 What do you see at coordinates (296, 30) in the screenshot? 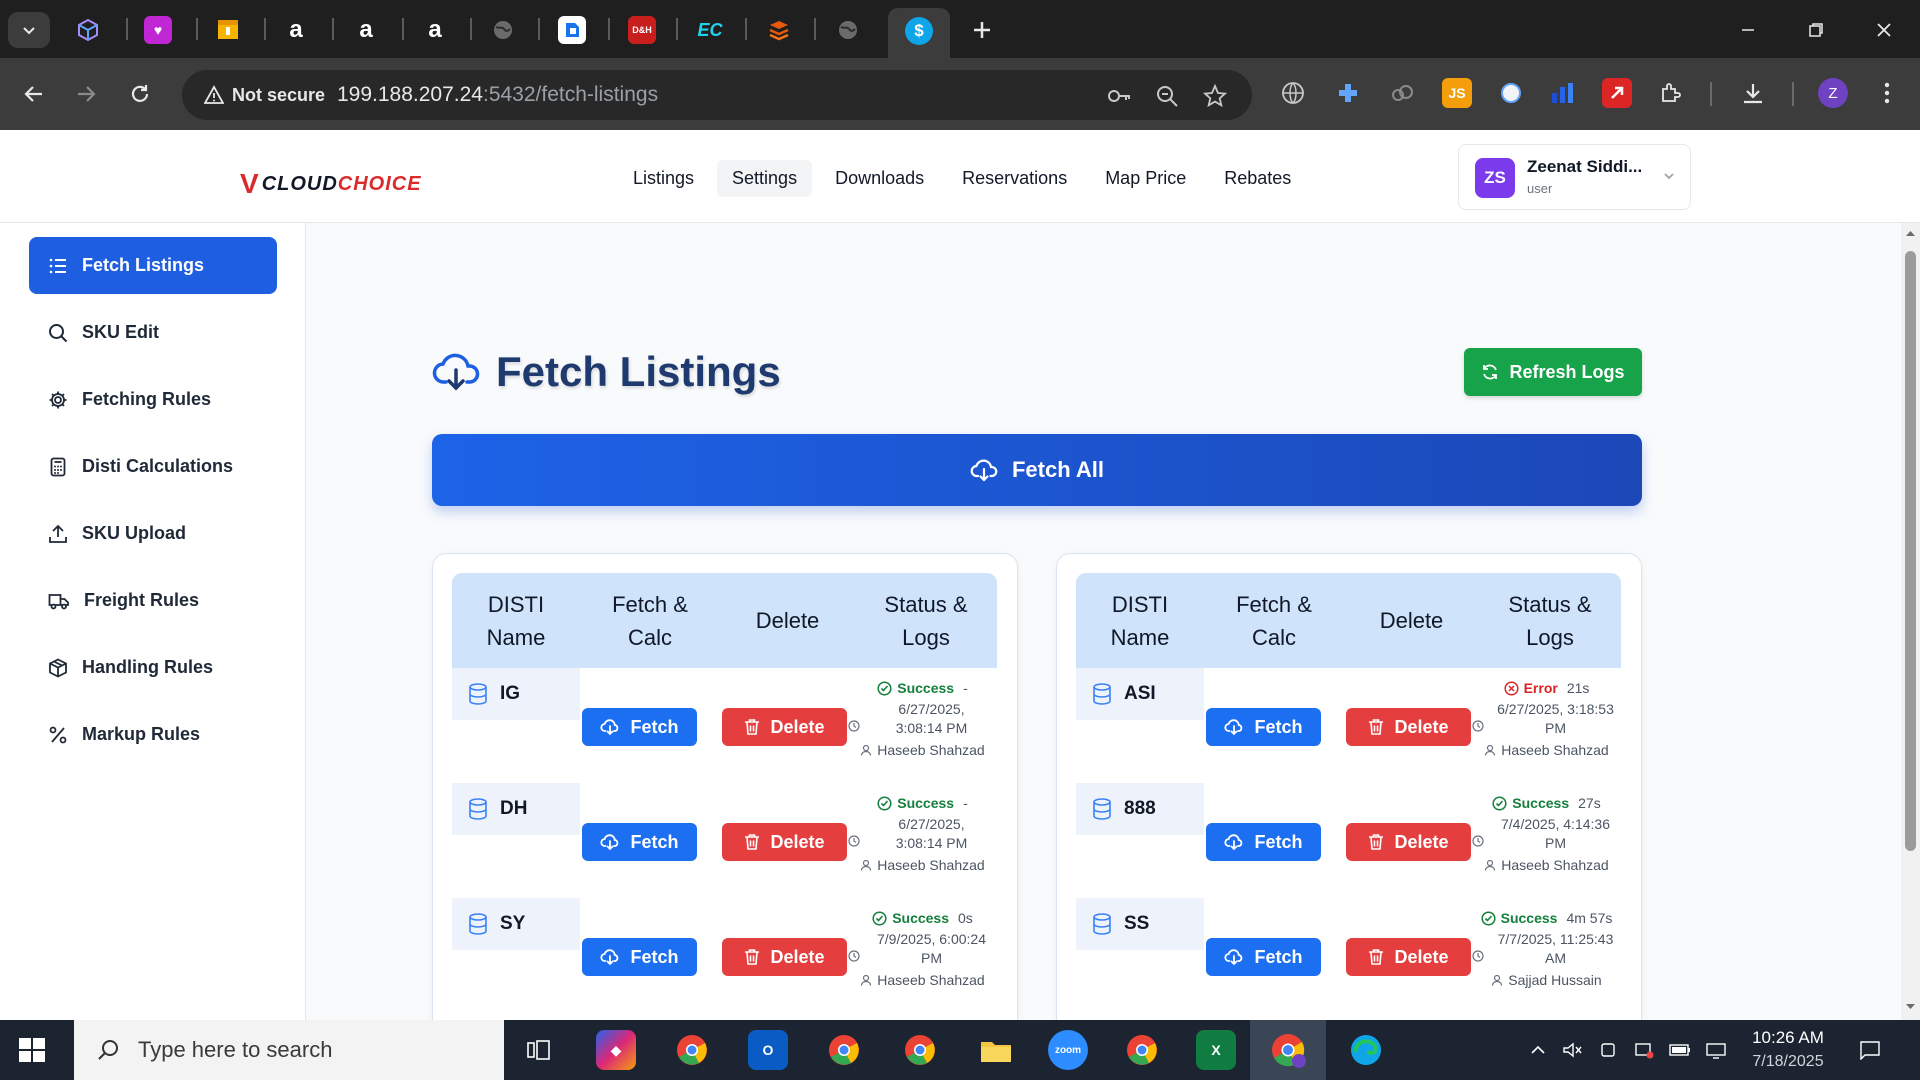
I see `tab-amazon-1: a` at bounding box center [296, 30].